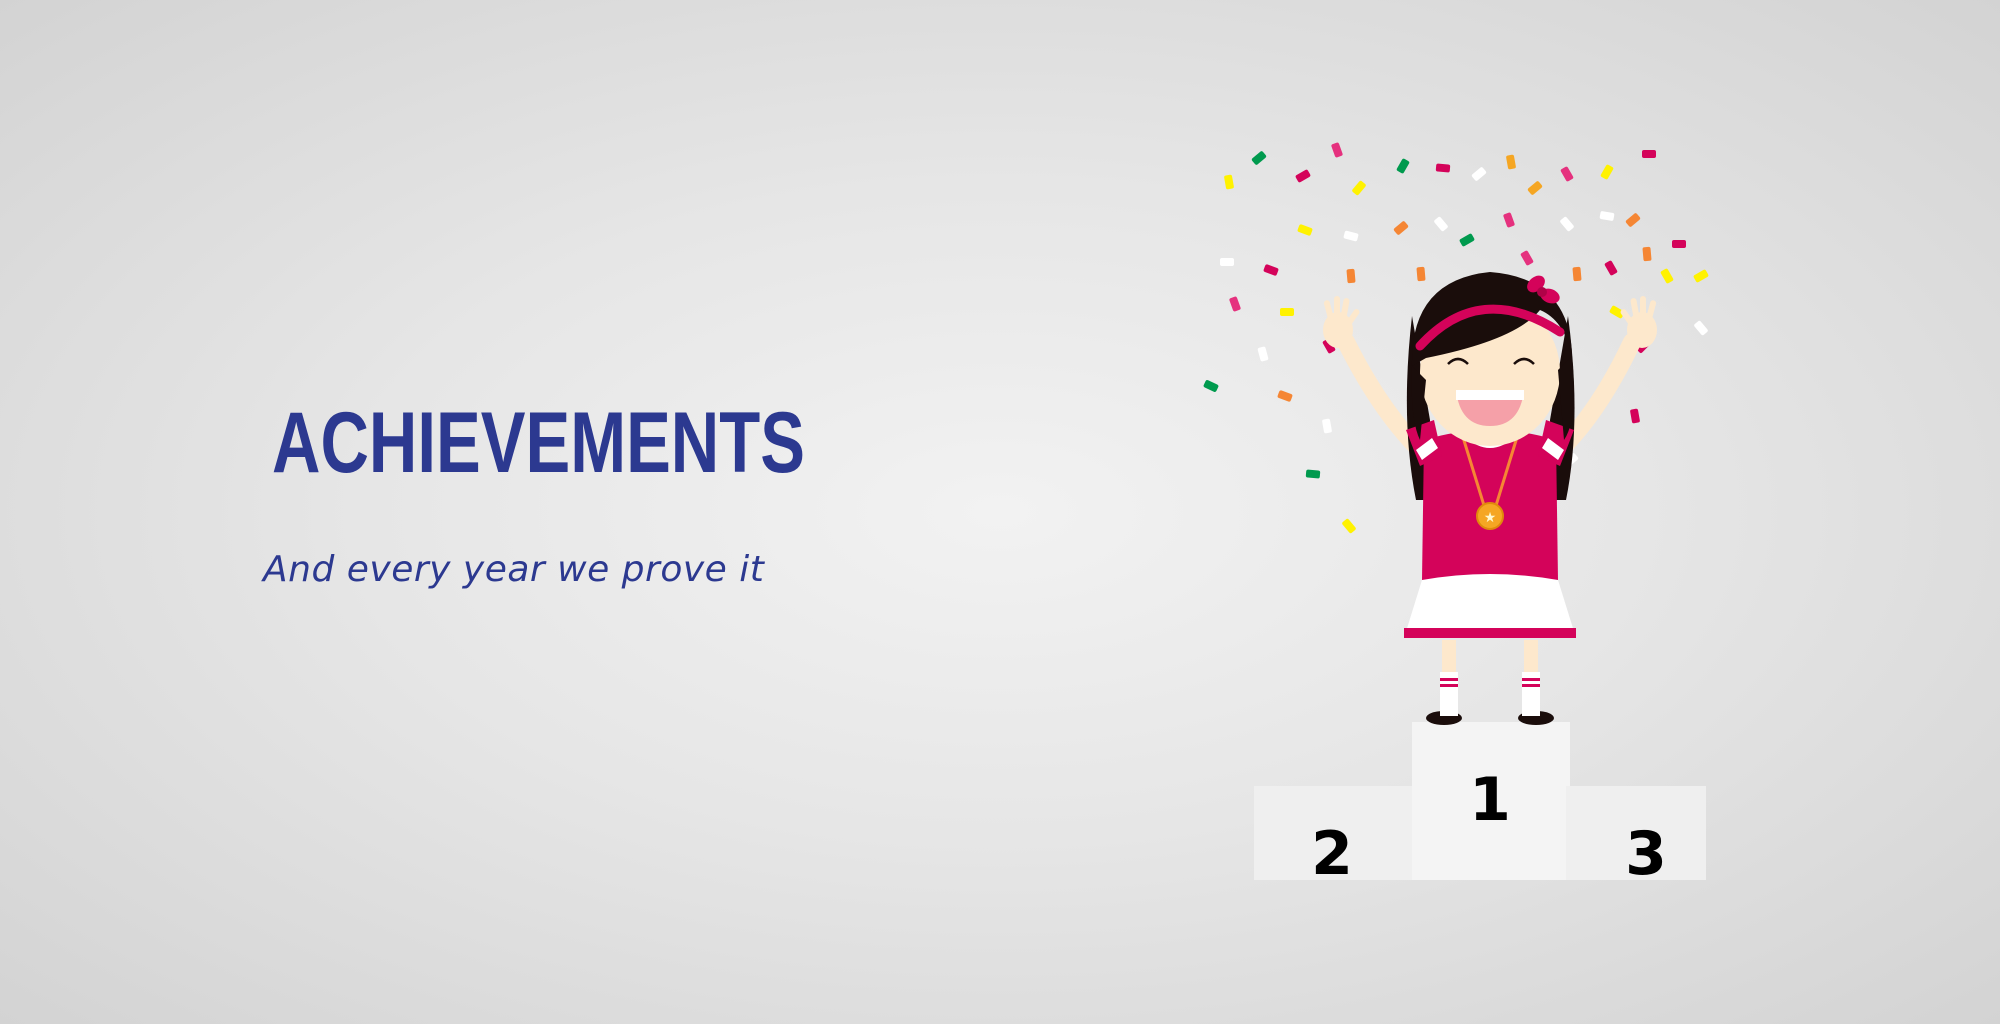  Describe the element at coordinates (1490, 498) in the screenshot. I see `girl-figure: ★` at that location.